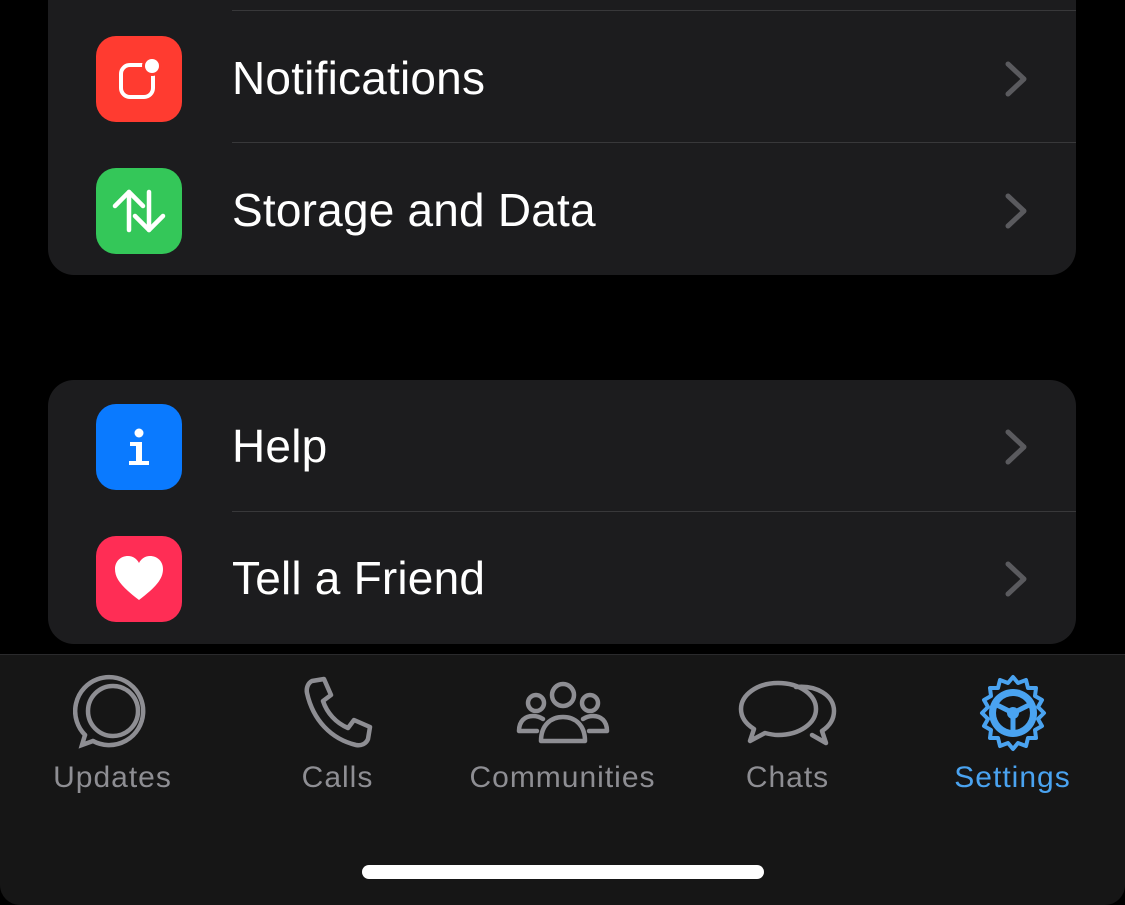 This screenshot has height=905, width=1125. What do you see at coordinates (562, 712) in the screenshot?
I see `communities-icon` at bounding box center [562, 712].